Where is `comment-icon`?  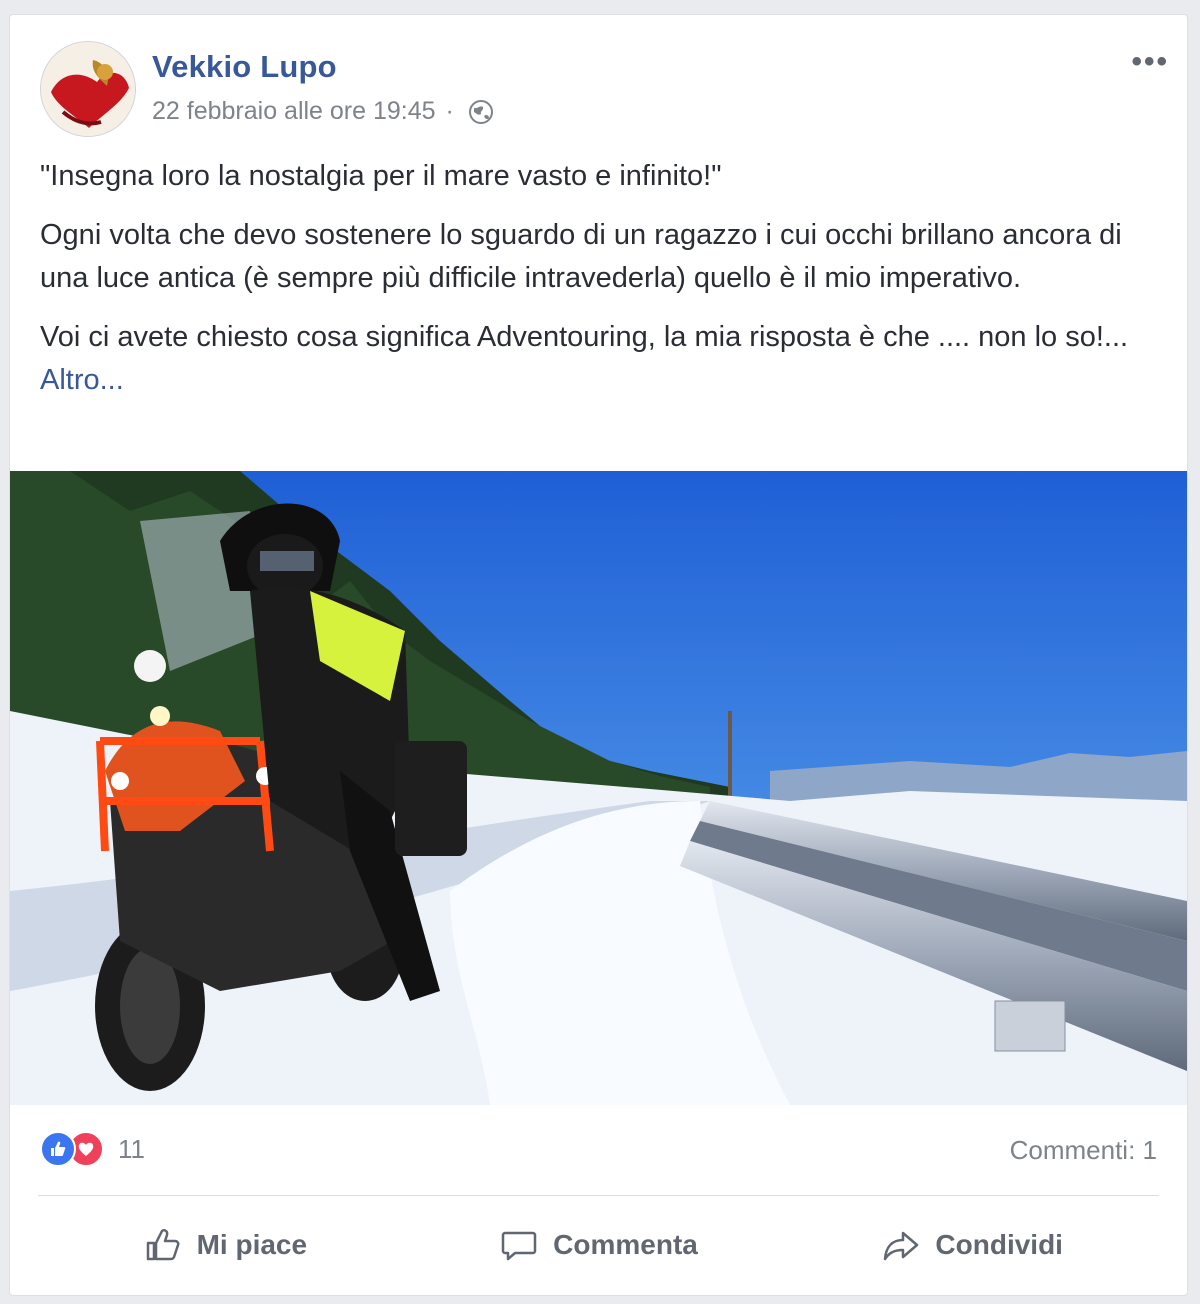
comment-icon is located at coordinates (519, 1246).